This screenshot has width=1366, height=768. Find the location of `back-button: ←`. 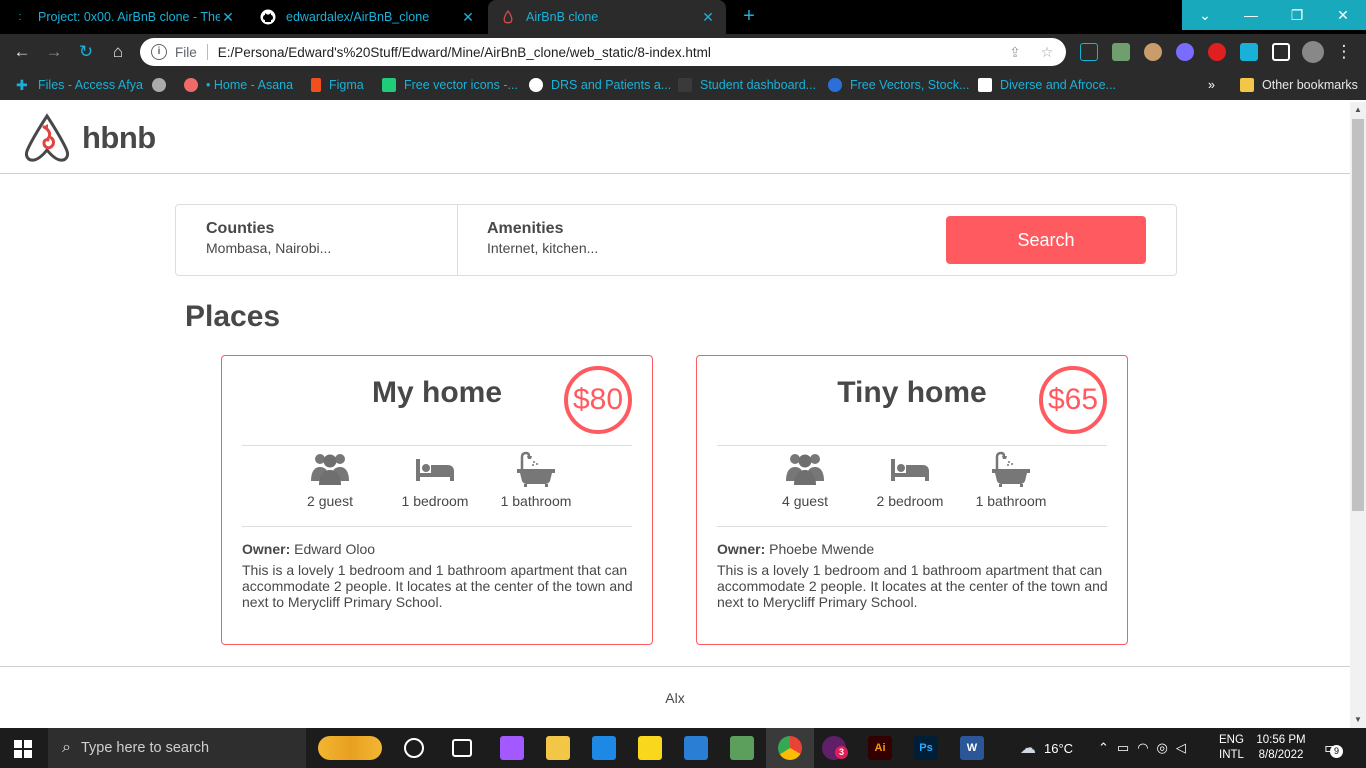

back-button: ← is located at coordinates (22, 52).